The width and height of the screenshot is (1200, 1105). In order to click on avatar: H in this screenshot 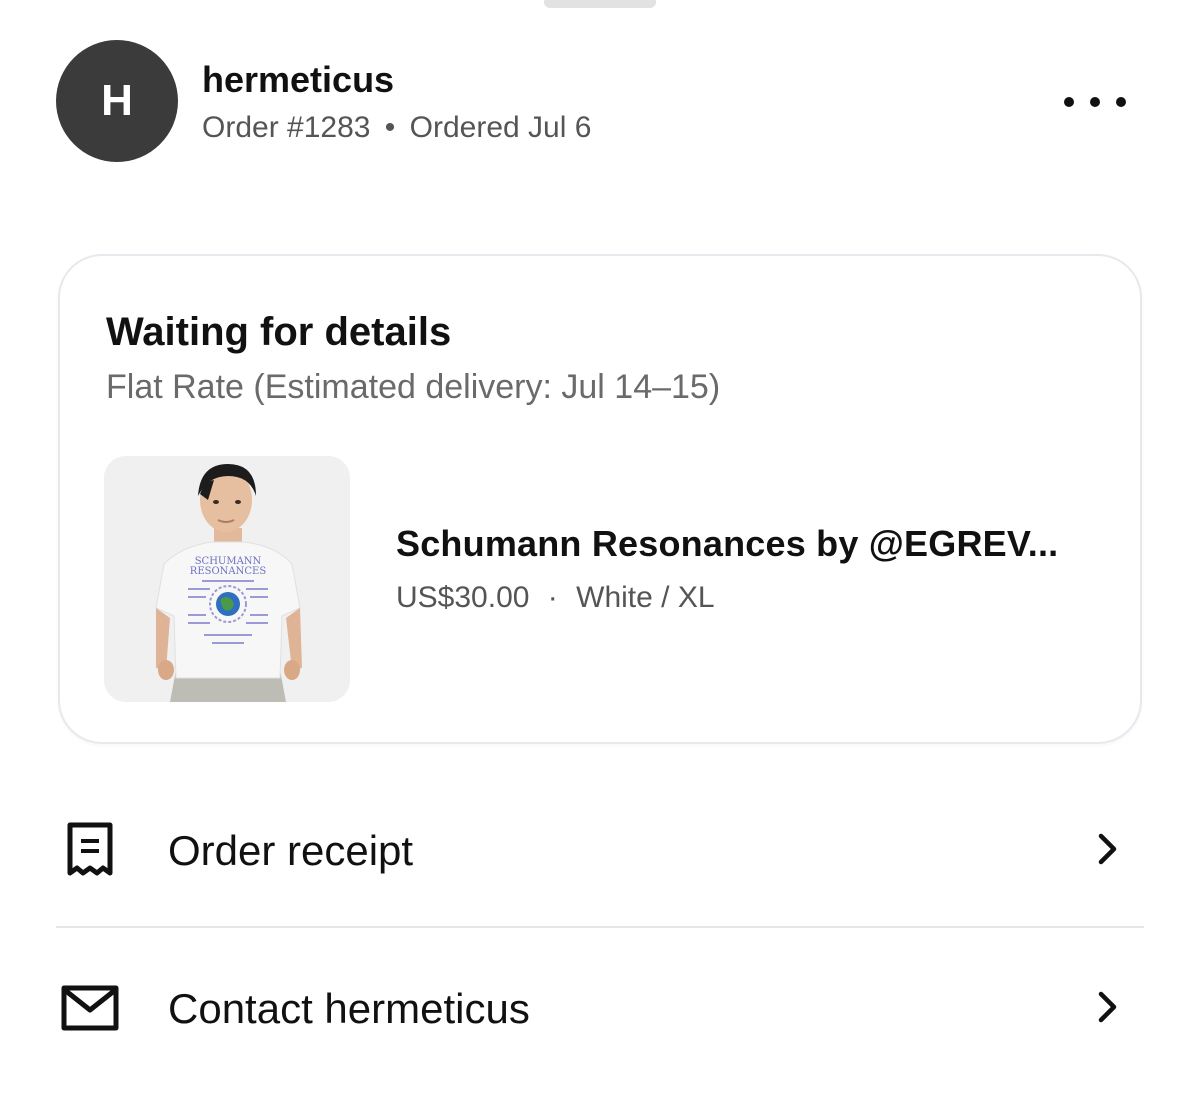, I will do `click(117, 101)`.